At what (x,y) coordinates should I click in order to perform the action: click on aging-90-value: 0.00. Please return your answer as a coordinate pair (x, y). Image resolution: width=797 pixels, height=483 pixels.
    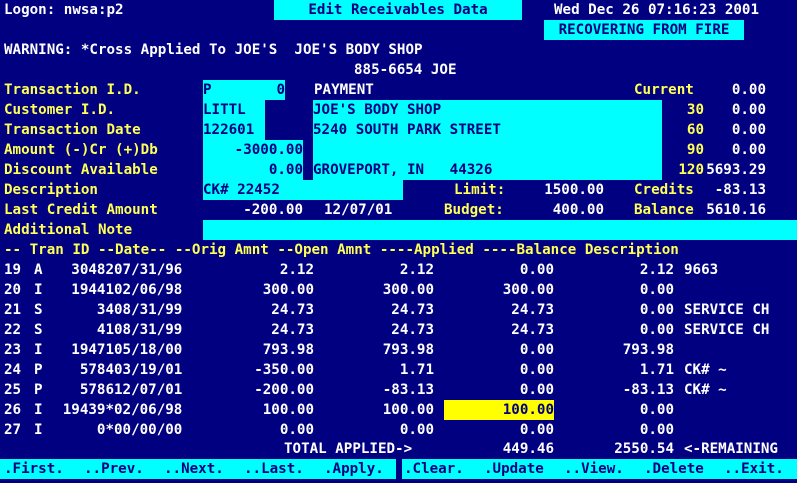
    Looking at the image, I should click on (748, 150).